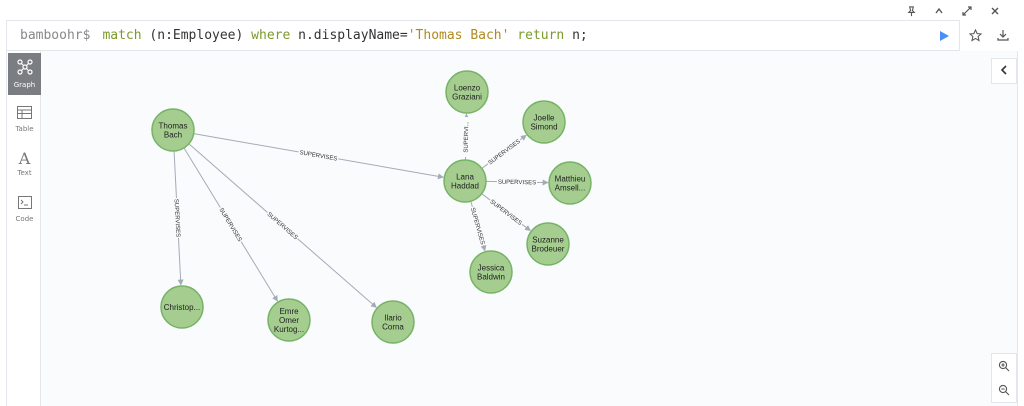 Image resolution: width=1024 pixels, height=406 pixels. I want to click on node-caption: Thomas, so click(173, 126).